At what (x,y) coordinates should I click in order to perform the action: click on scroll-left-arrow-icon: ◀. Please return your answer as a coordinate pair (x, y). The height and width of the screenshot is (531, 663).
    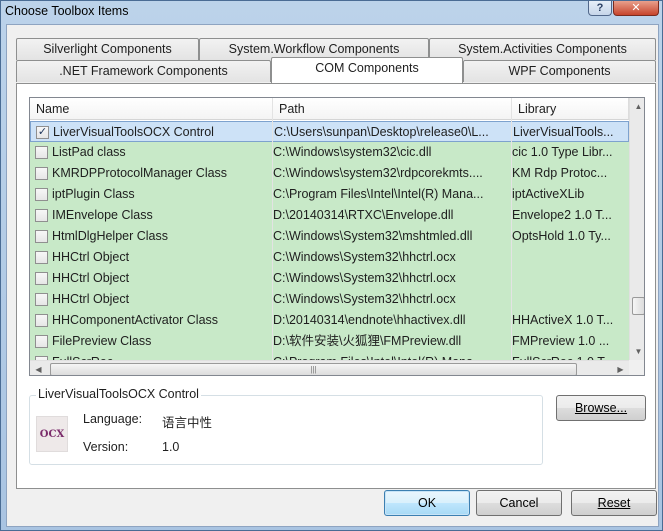
    Looking at the image, I should click on (38, 368).